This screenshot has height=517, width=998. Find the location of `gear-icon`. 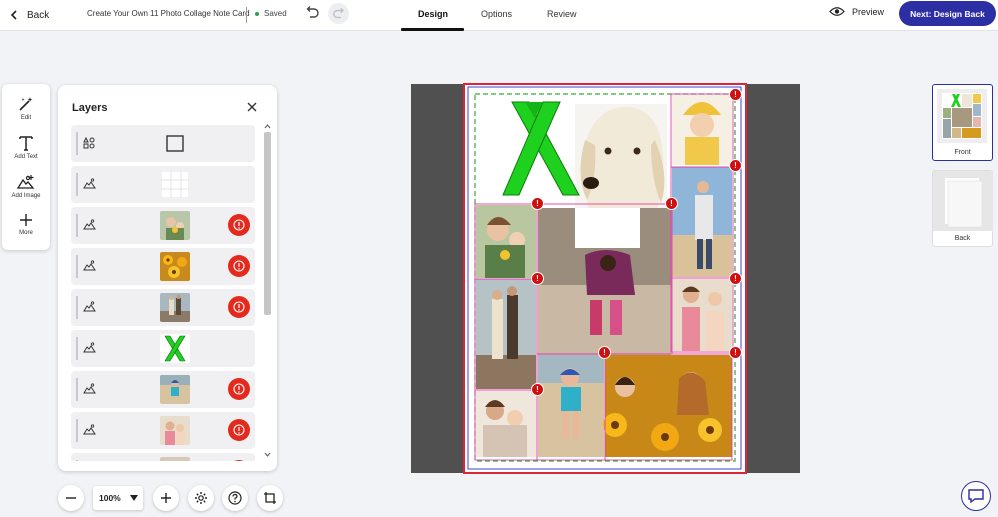

gear-icon is located at coordinates (201, 498).